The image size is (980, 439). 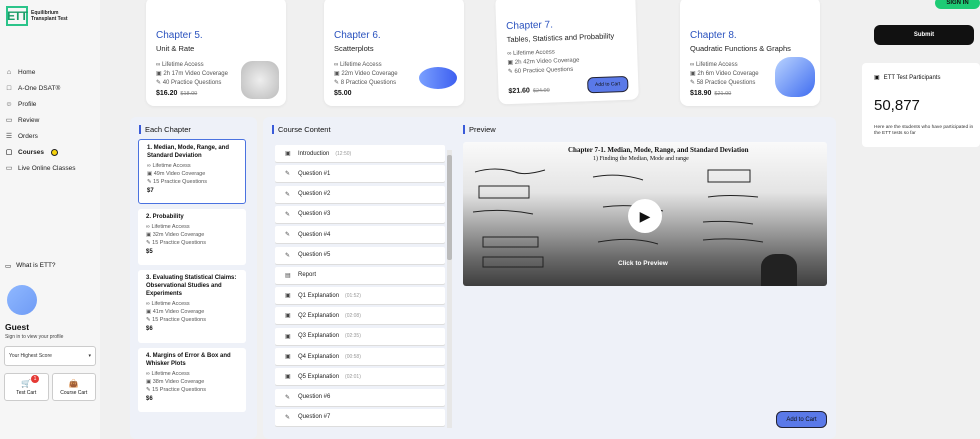 I want to click on video-coverage: ▣ 38m Video Coverage, so click(x=175, y=382).